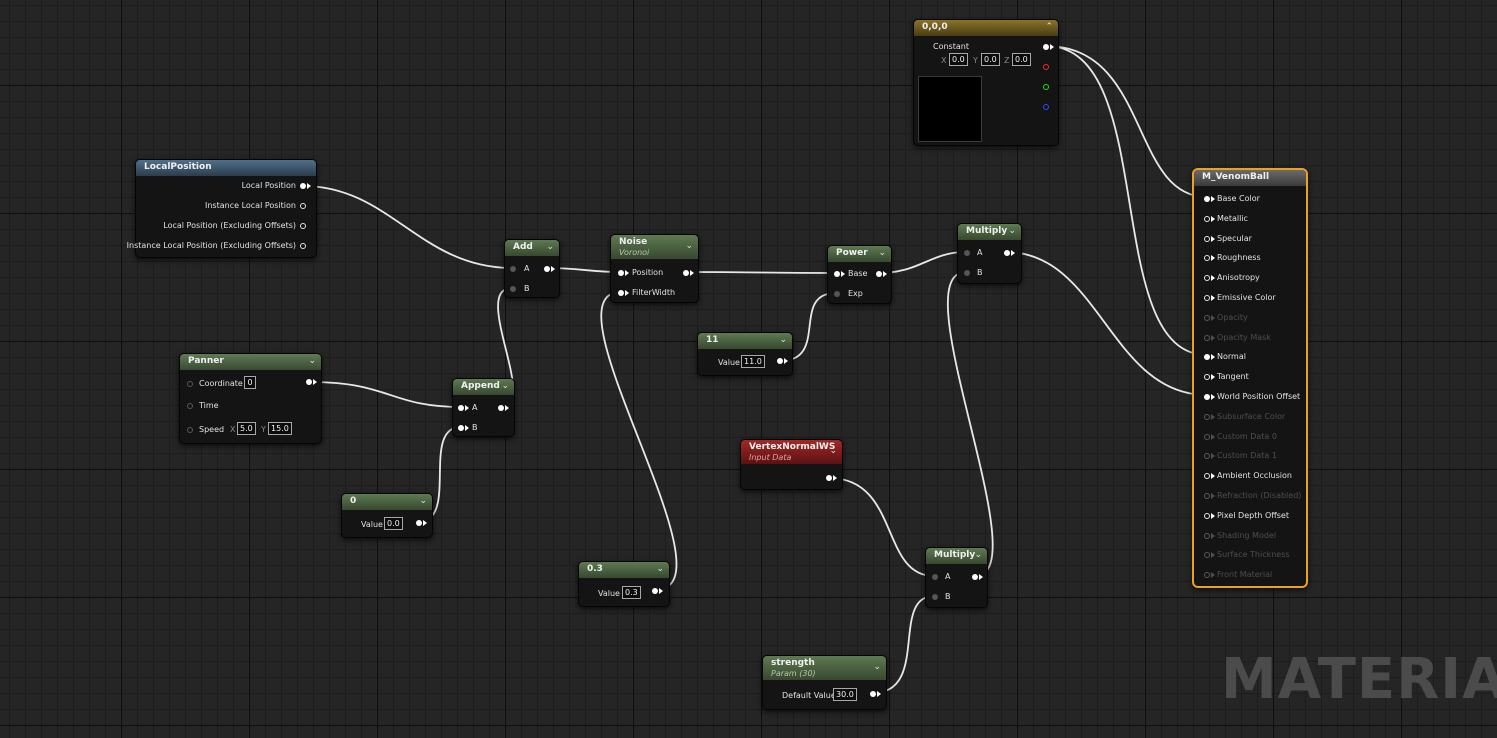  Describe the element at coordinates (303, 186) in the screenshot. I see `local-position-output-pin` at that location.